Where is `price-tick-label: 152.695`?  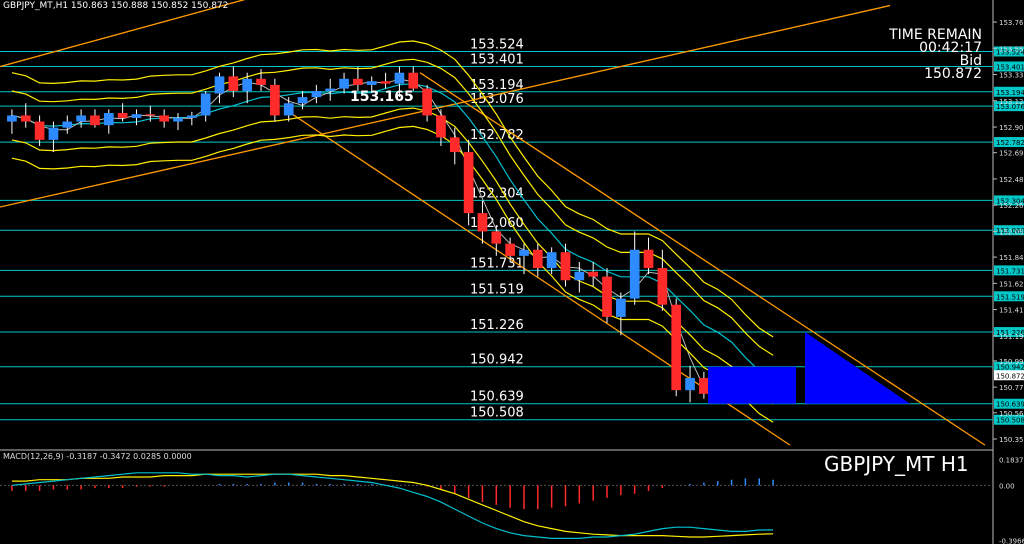 price-tick-label: 152.695 is located at coordinates (1011, 154).